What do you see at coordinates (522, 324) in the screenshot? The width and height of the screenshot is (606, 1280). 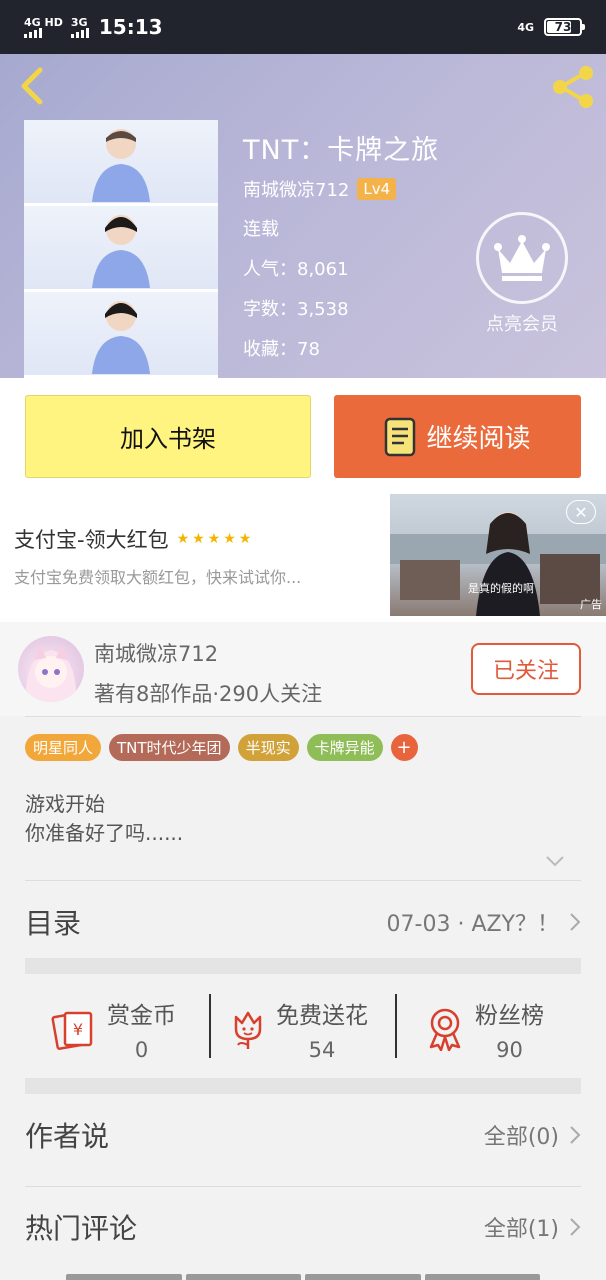 I see `vip-label: 点亮会员` at bounding box center [522, 324].